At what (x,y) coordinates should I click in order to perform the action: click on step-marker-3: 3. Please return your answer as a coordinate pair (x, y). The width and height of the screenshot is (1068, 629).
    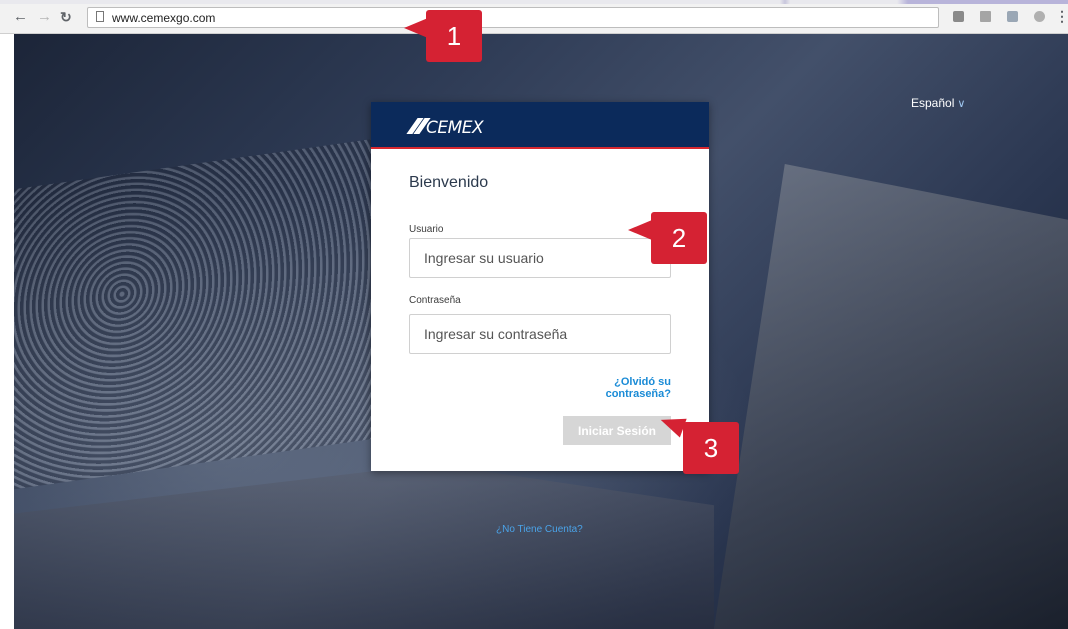
    Looking at the image, I should click on (711, 448).